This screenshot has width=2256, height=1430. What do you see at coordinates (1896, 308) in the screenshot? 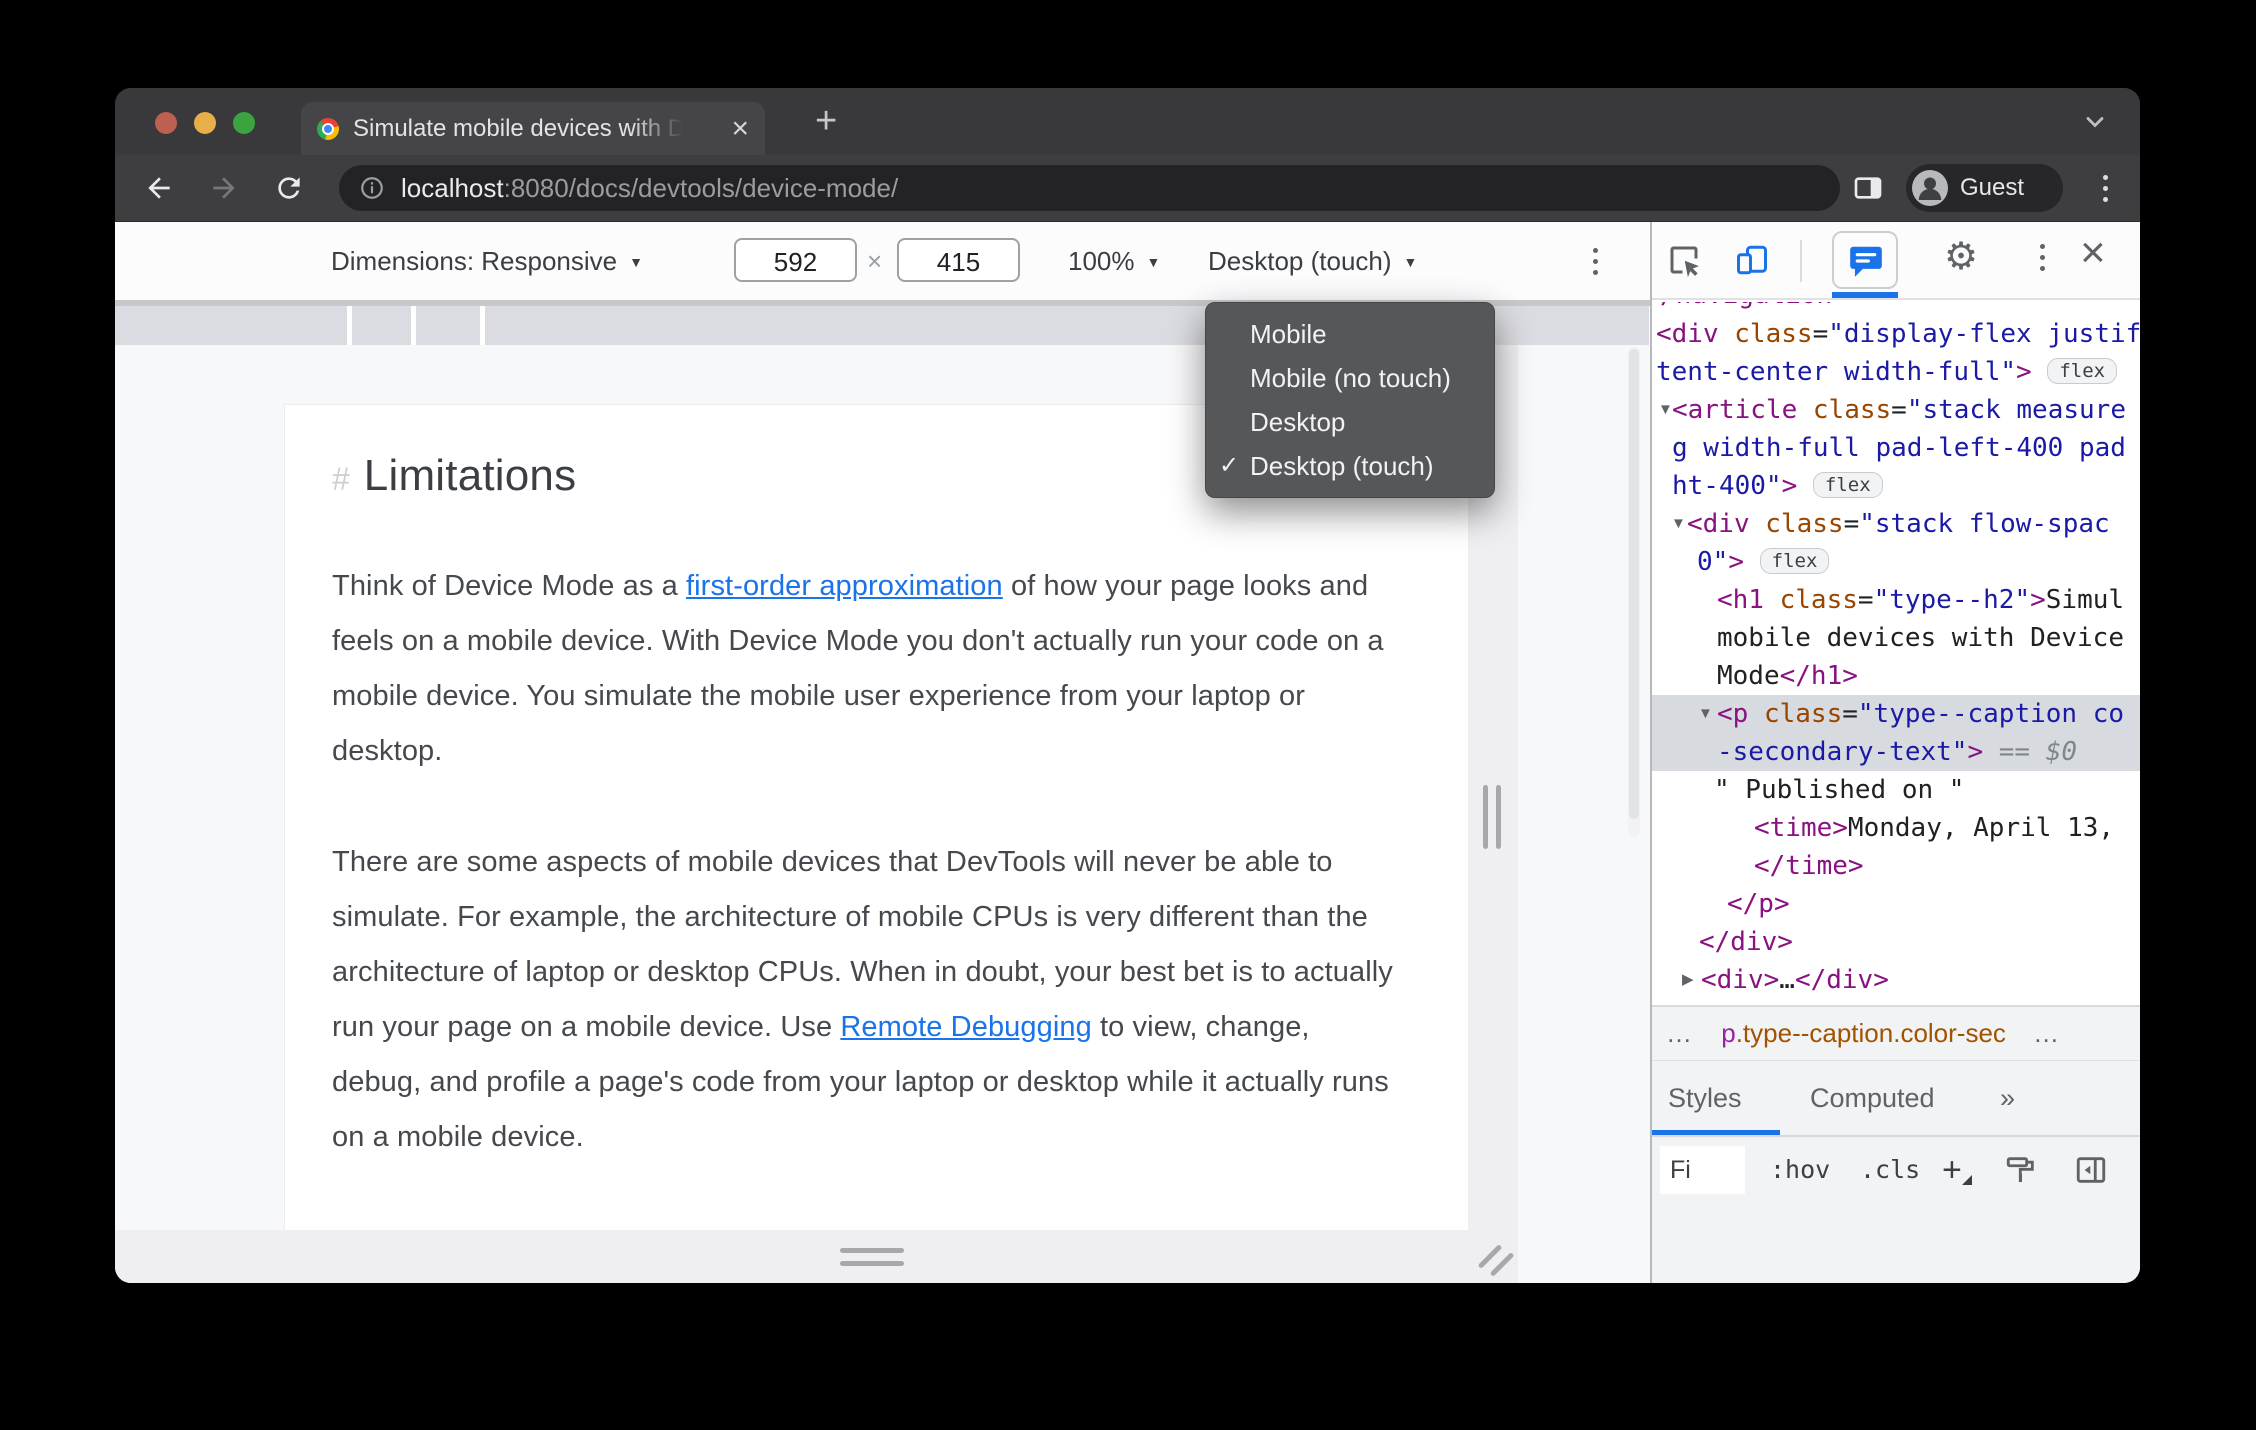
I see `dom-tree-row: /navigation` at bounding box center [1896, 308].